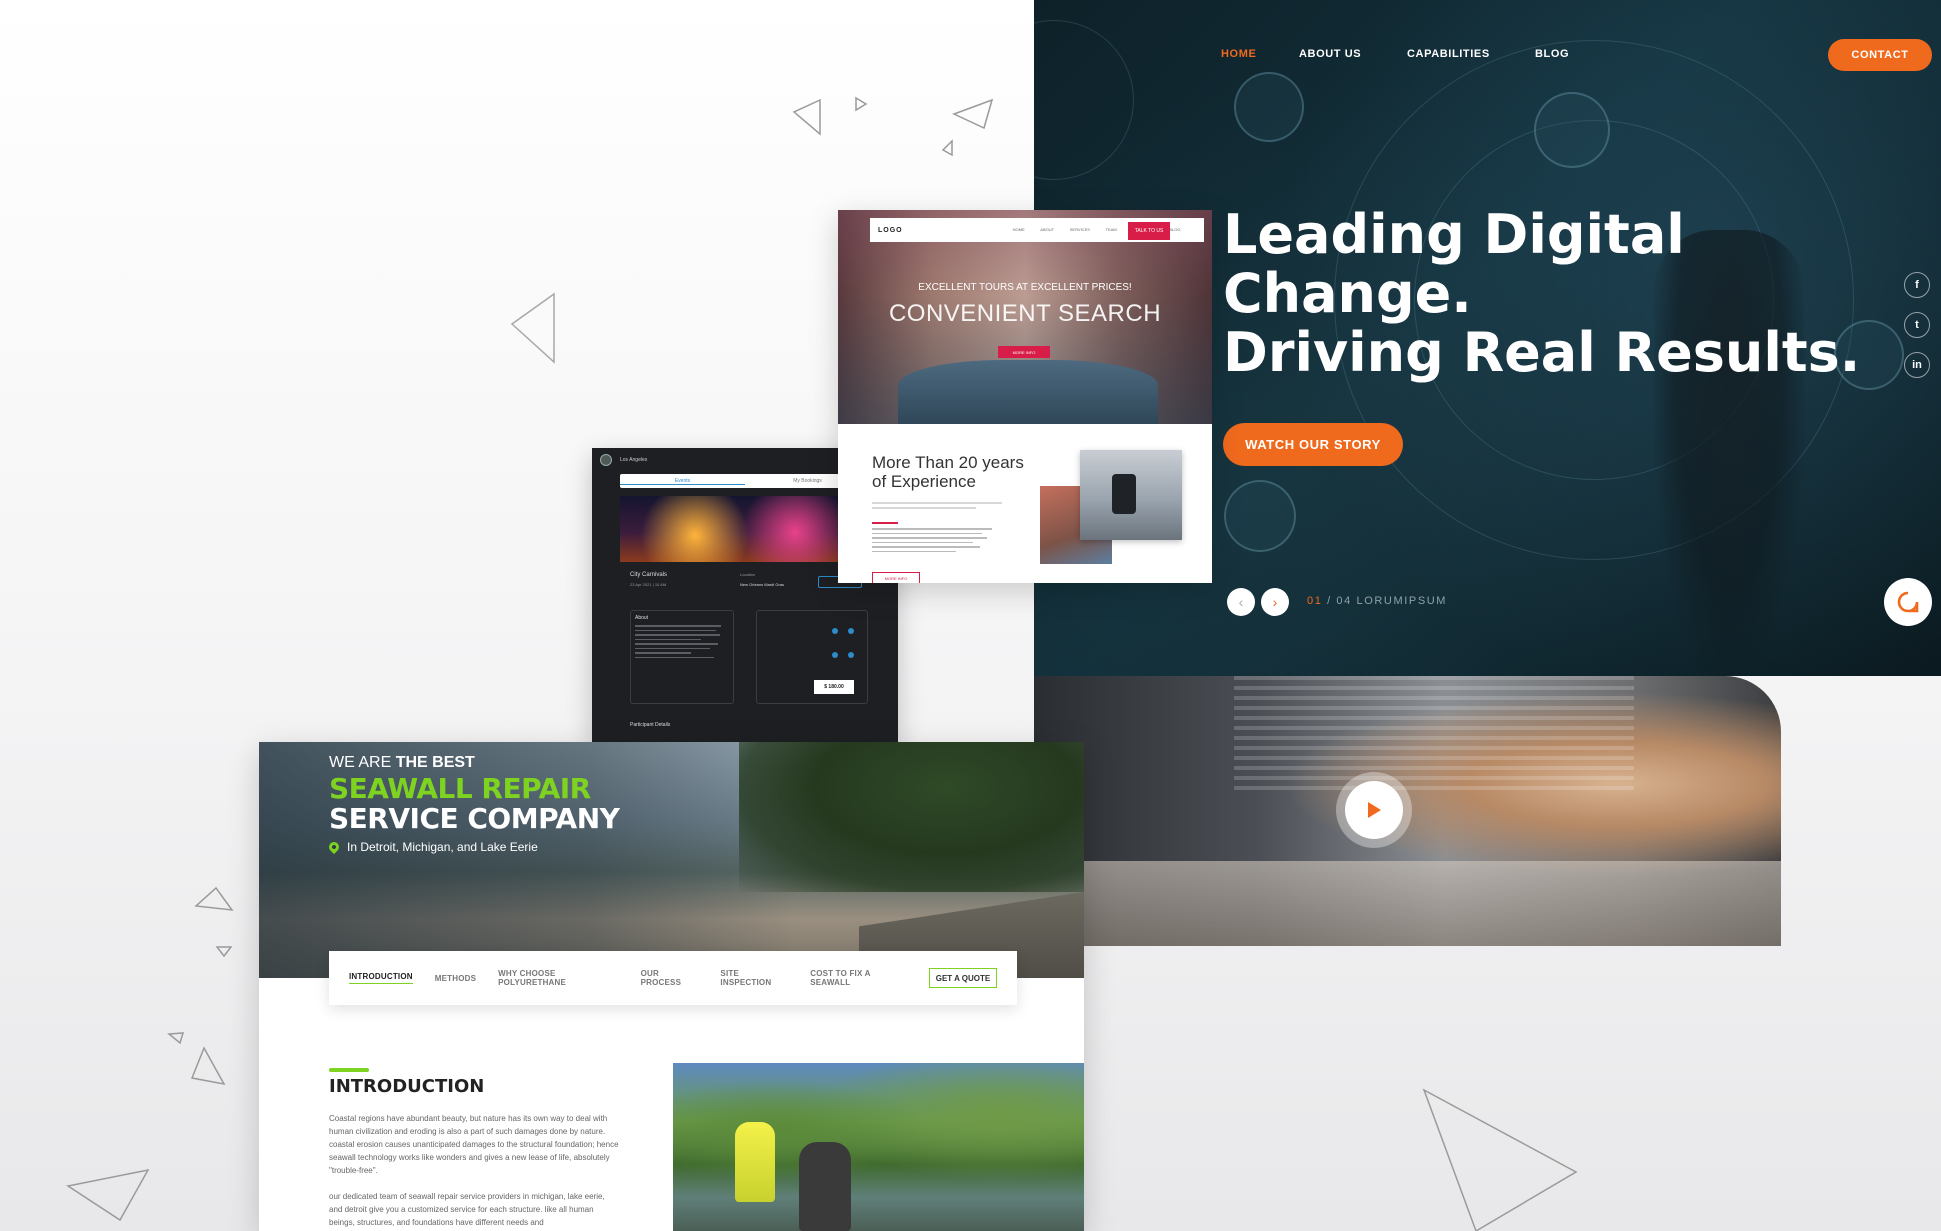 The width and height of the screenshot is (1941, 1231). What do you see at coordinates (1880, 55) in the screenshot?
I see `contact-button: CONTACT` at bounding box center [1880, 55].